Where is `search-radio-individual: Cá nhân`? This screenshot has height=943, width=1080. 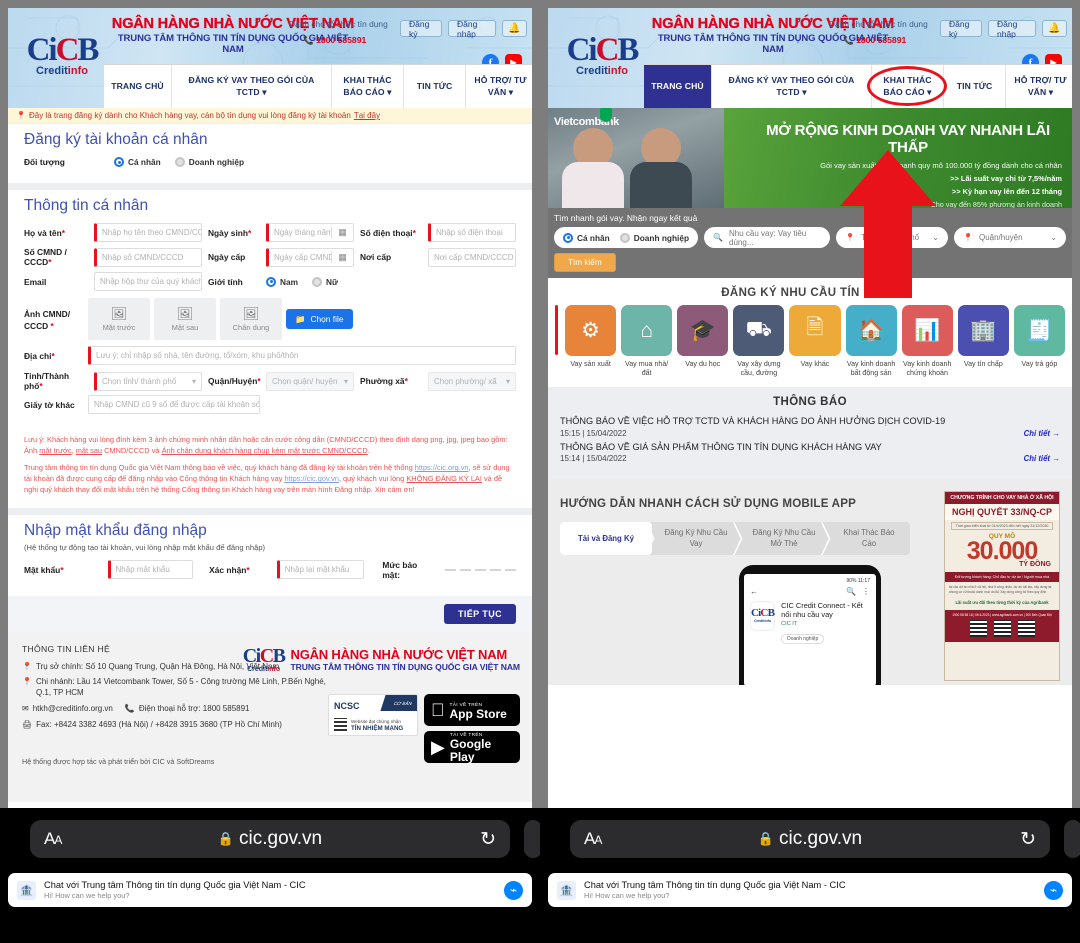 search-radio-individual: Cá nhân is located at coordinates (586, 237).